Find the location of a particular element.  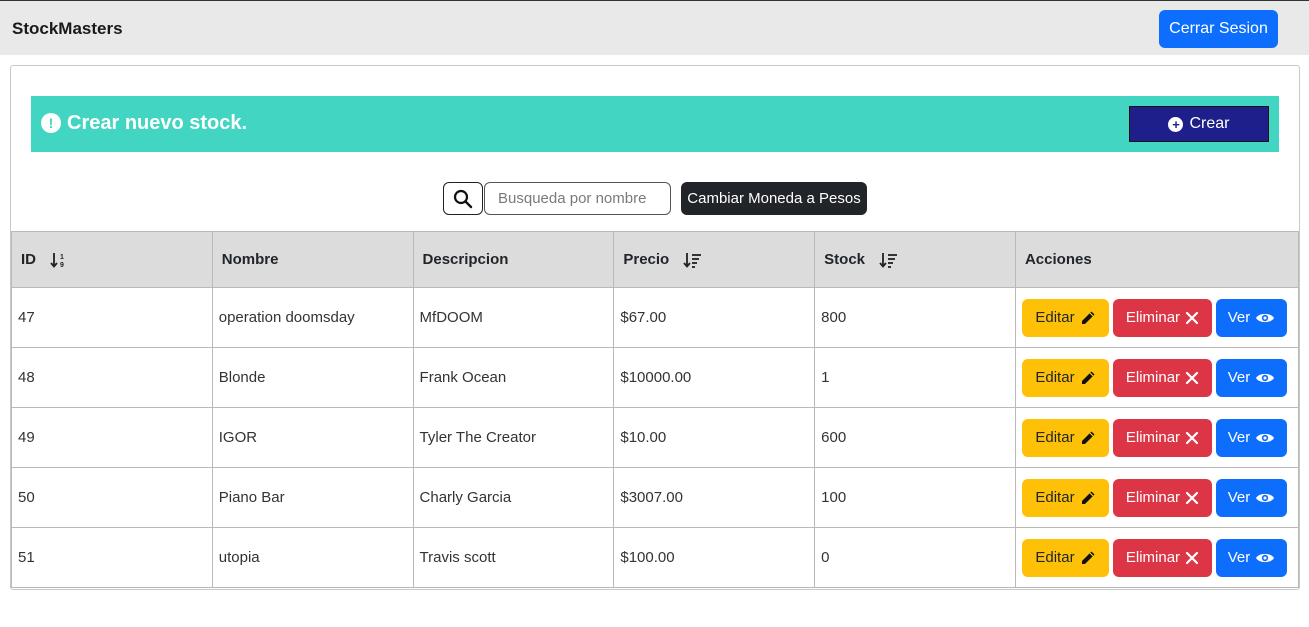

header-precio: Precio is located at coordinates (714, 259).